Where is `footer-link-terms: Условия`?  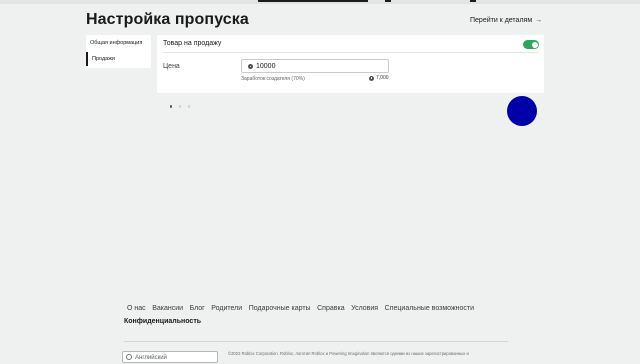
footer-link-terms: Условия is located at coordinates (364, 308).